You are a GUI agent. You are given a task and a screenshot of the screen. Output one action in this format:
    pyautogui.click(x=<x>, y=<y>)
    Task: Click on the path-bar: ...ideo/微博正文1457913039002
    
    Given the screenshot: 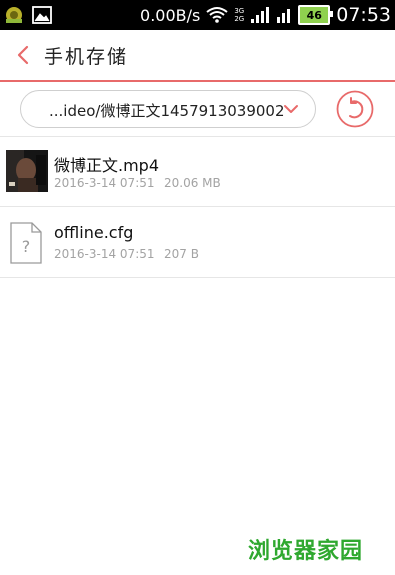 What is the action you would take?
    pyautogui.click(x=197, y=109)
    